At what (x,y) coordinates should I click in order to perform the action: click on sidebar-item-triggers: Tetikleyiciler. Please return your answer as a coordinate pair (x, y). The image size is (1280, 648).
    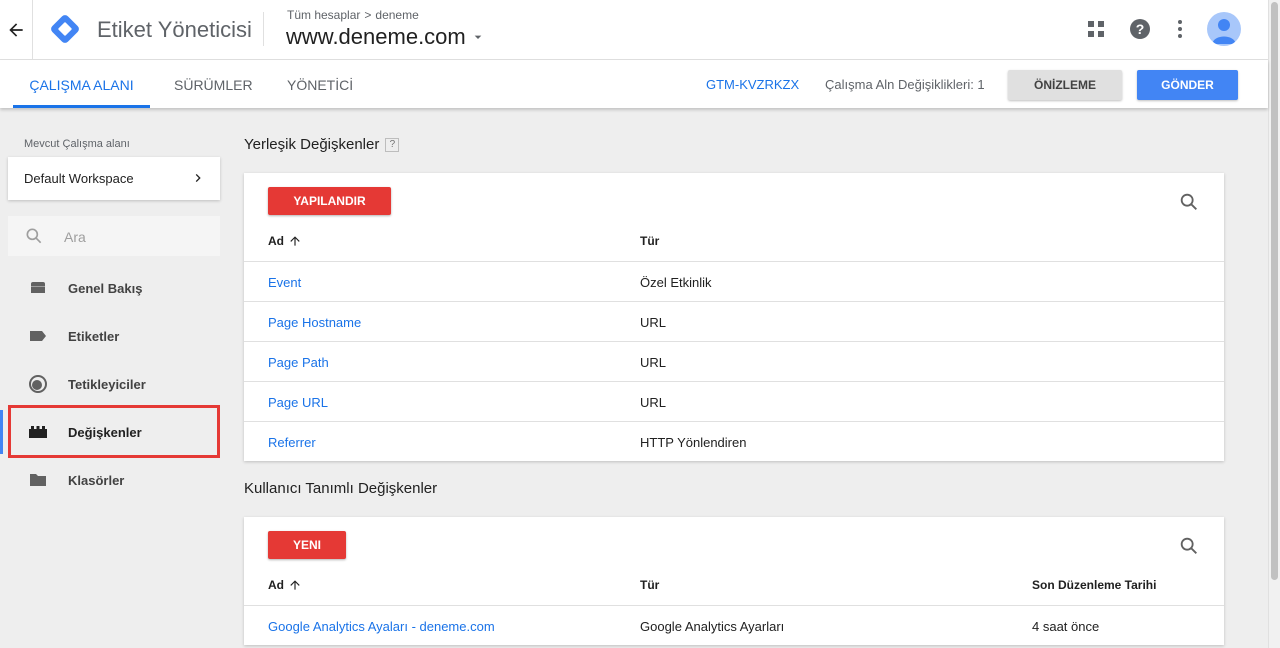
    Looking at the image, I should click on (116, 384).